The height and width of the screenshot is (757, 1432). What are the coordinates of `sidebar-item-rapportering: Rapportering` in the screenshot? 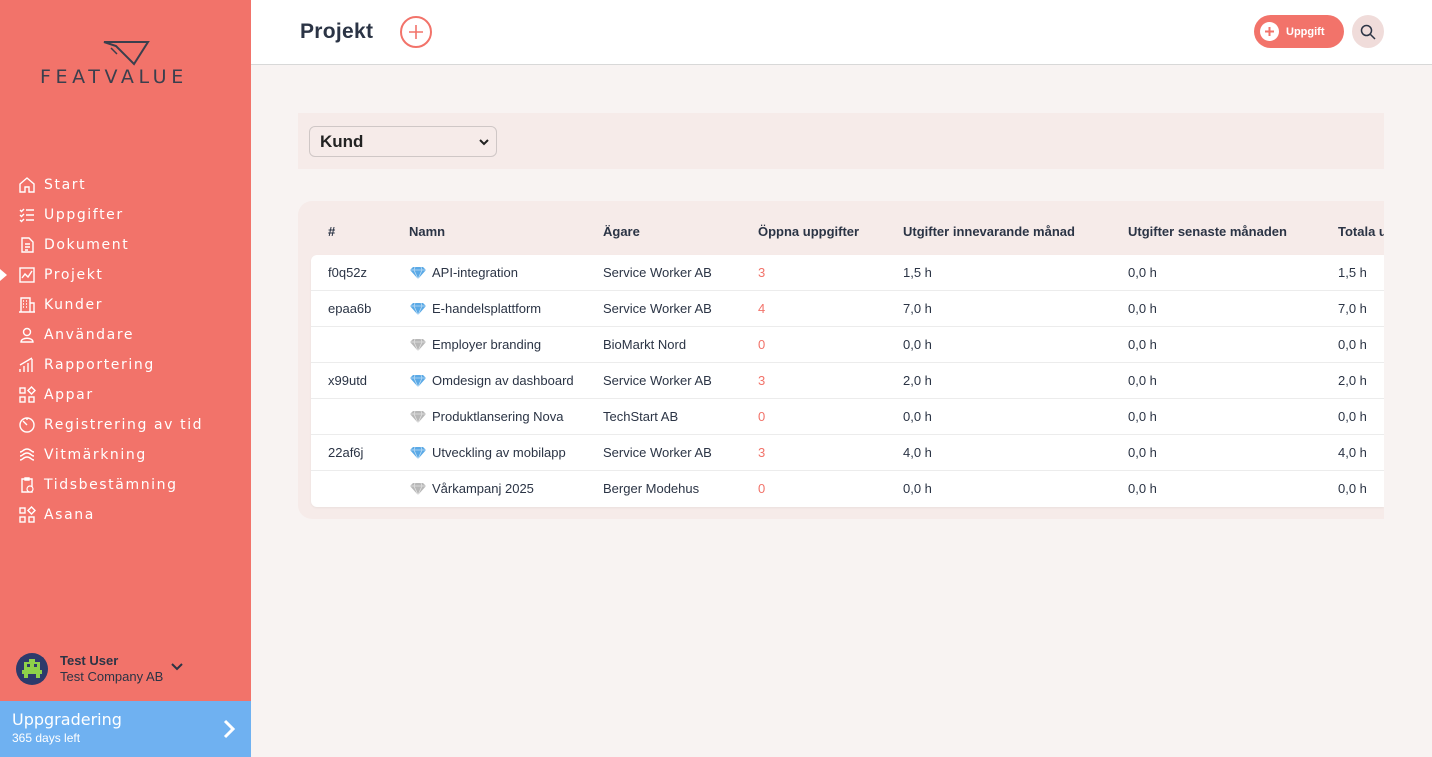 It's located at (125, 365).